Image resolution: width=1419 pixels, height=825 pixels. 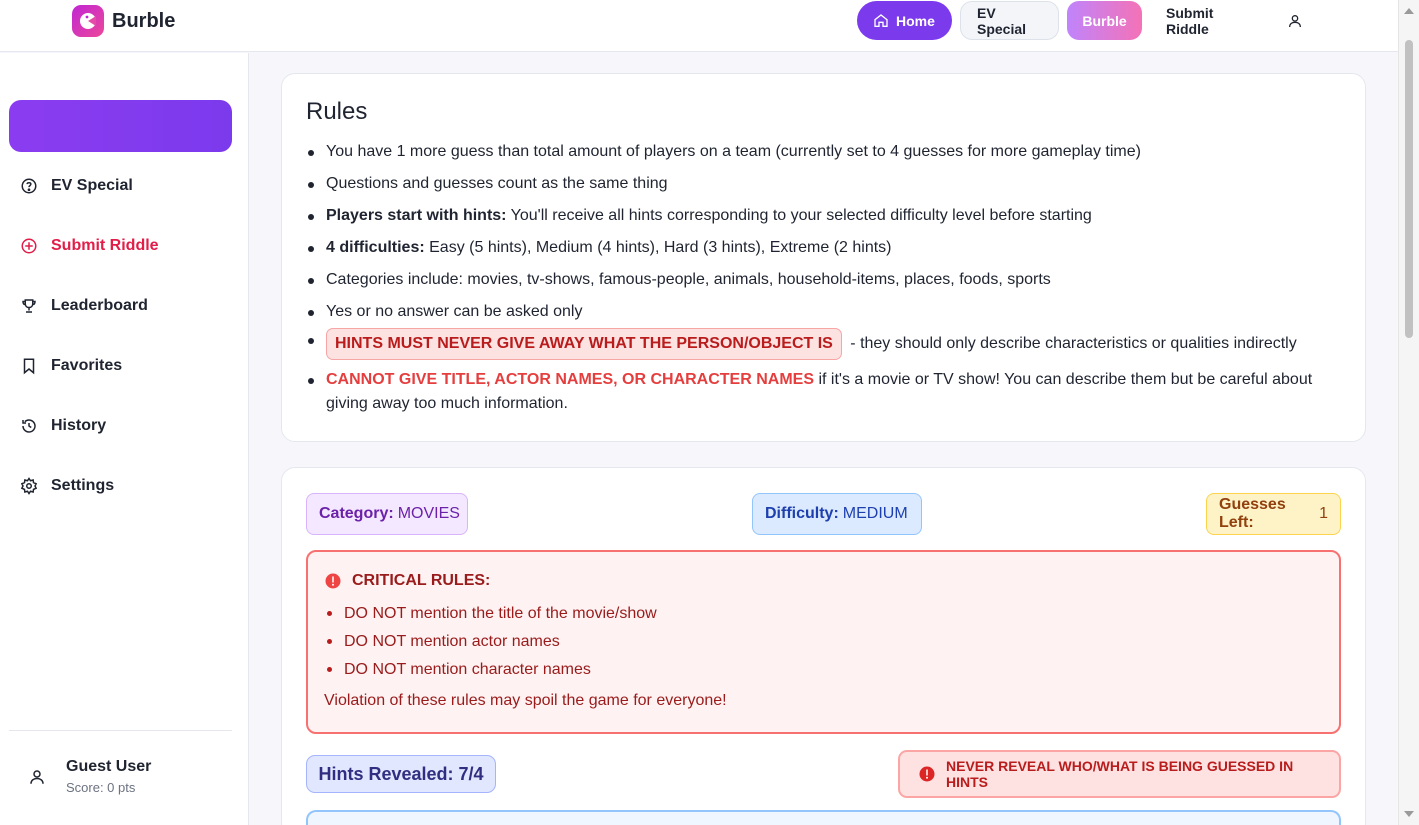 I want to click on sidebar-item-label: Favorites, so click(x=87, y=365).